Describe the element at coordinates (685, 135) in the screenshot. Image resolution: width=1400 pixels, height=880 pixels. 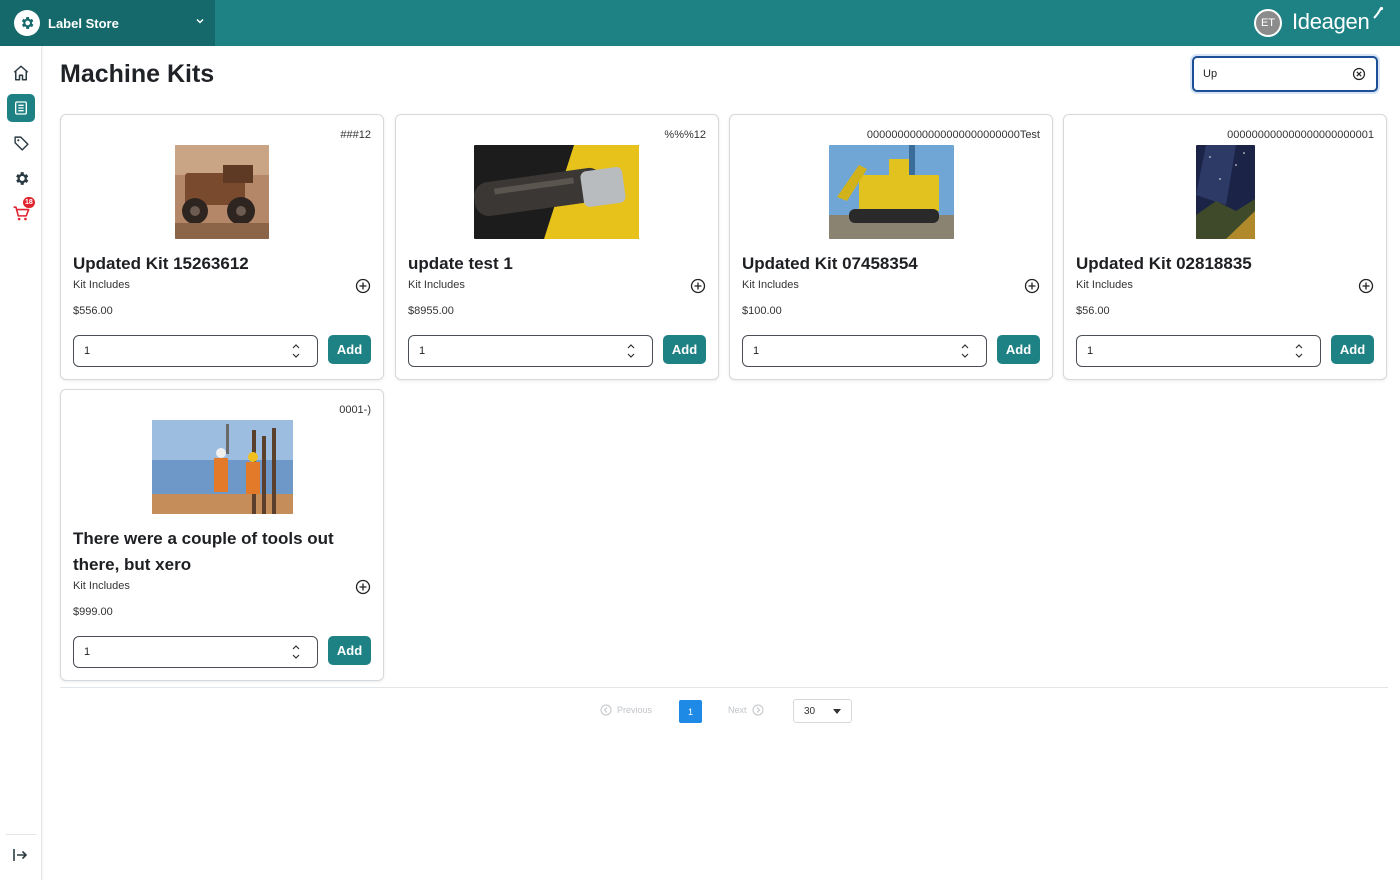
I see `kit-code: %%%12` at that location.